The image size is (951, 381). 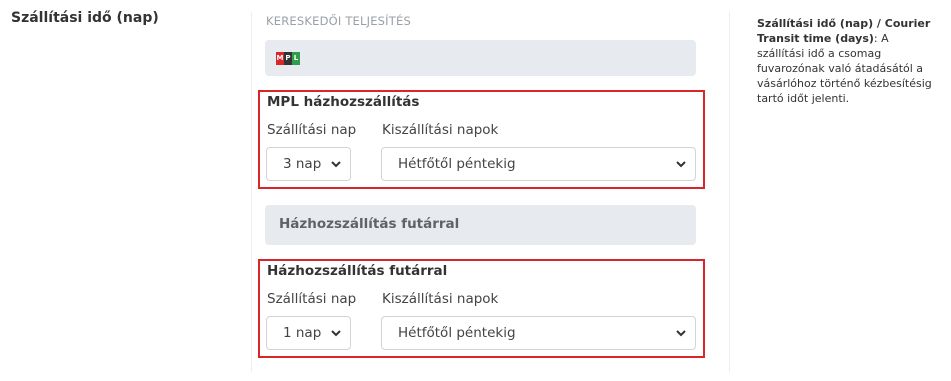 I want to click on courier-days-value: 1 nap, so click(x=302, y=333).